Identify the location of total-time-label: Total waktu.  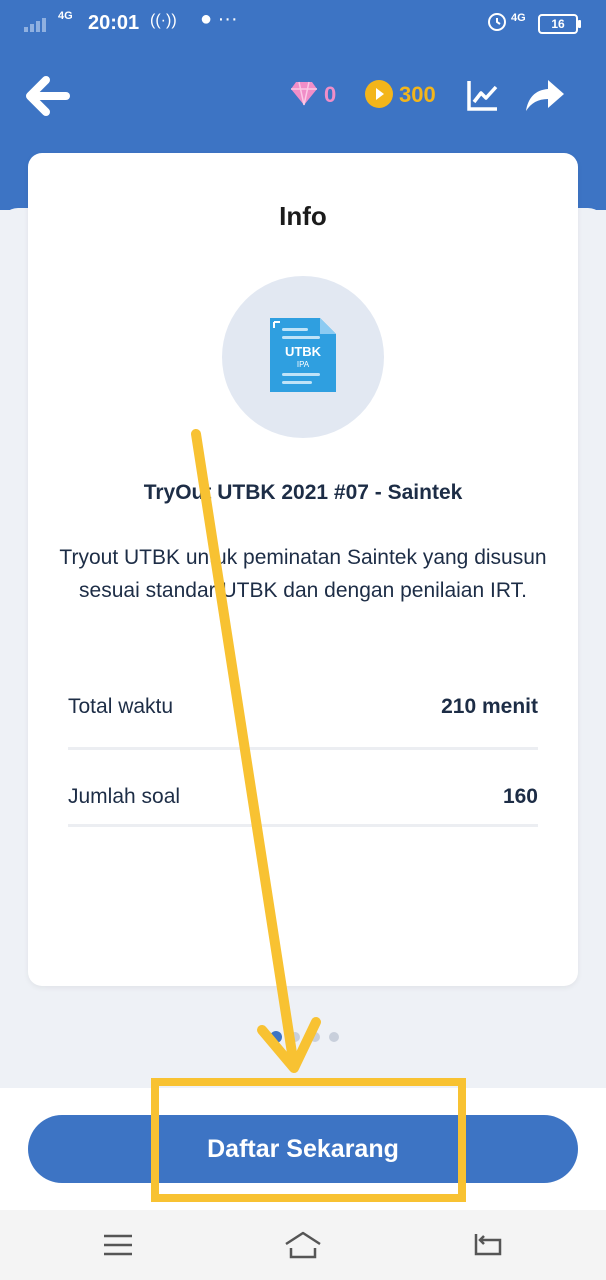
(121, 706).